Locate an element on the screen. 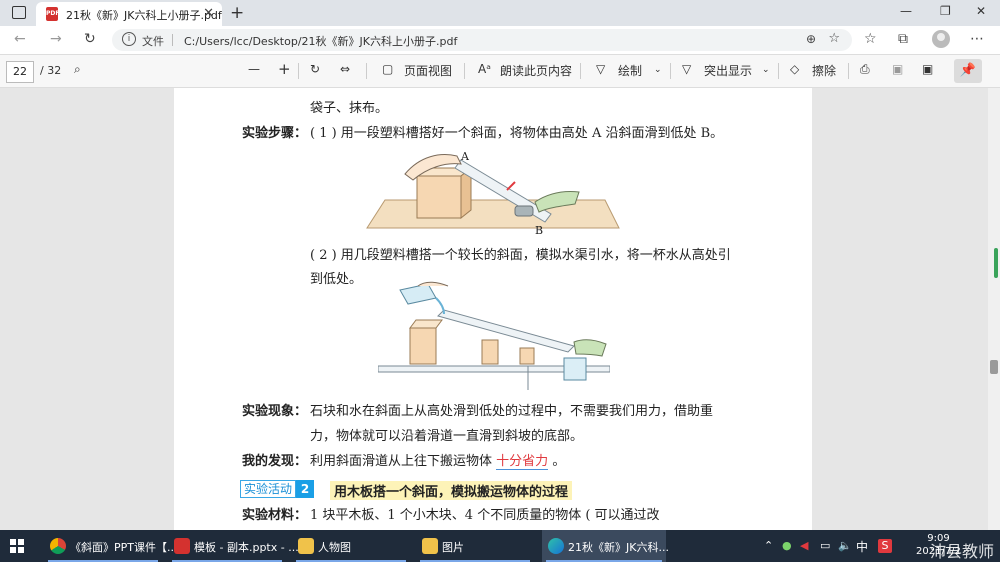 The height and width of the screenshot is (562, 1000). favorites-icon: ☆ is located at coordinates (870, 39).